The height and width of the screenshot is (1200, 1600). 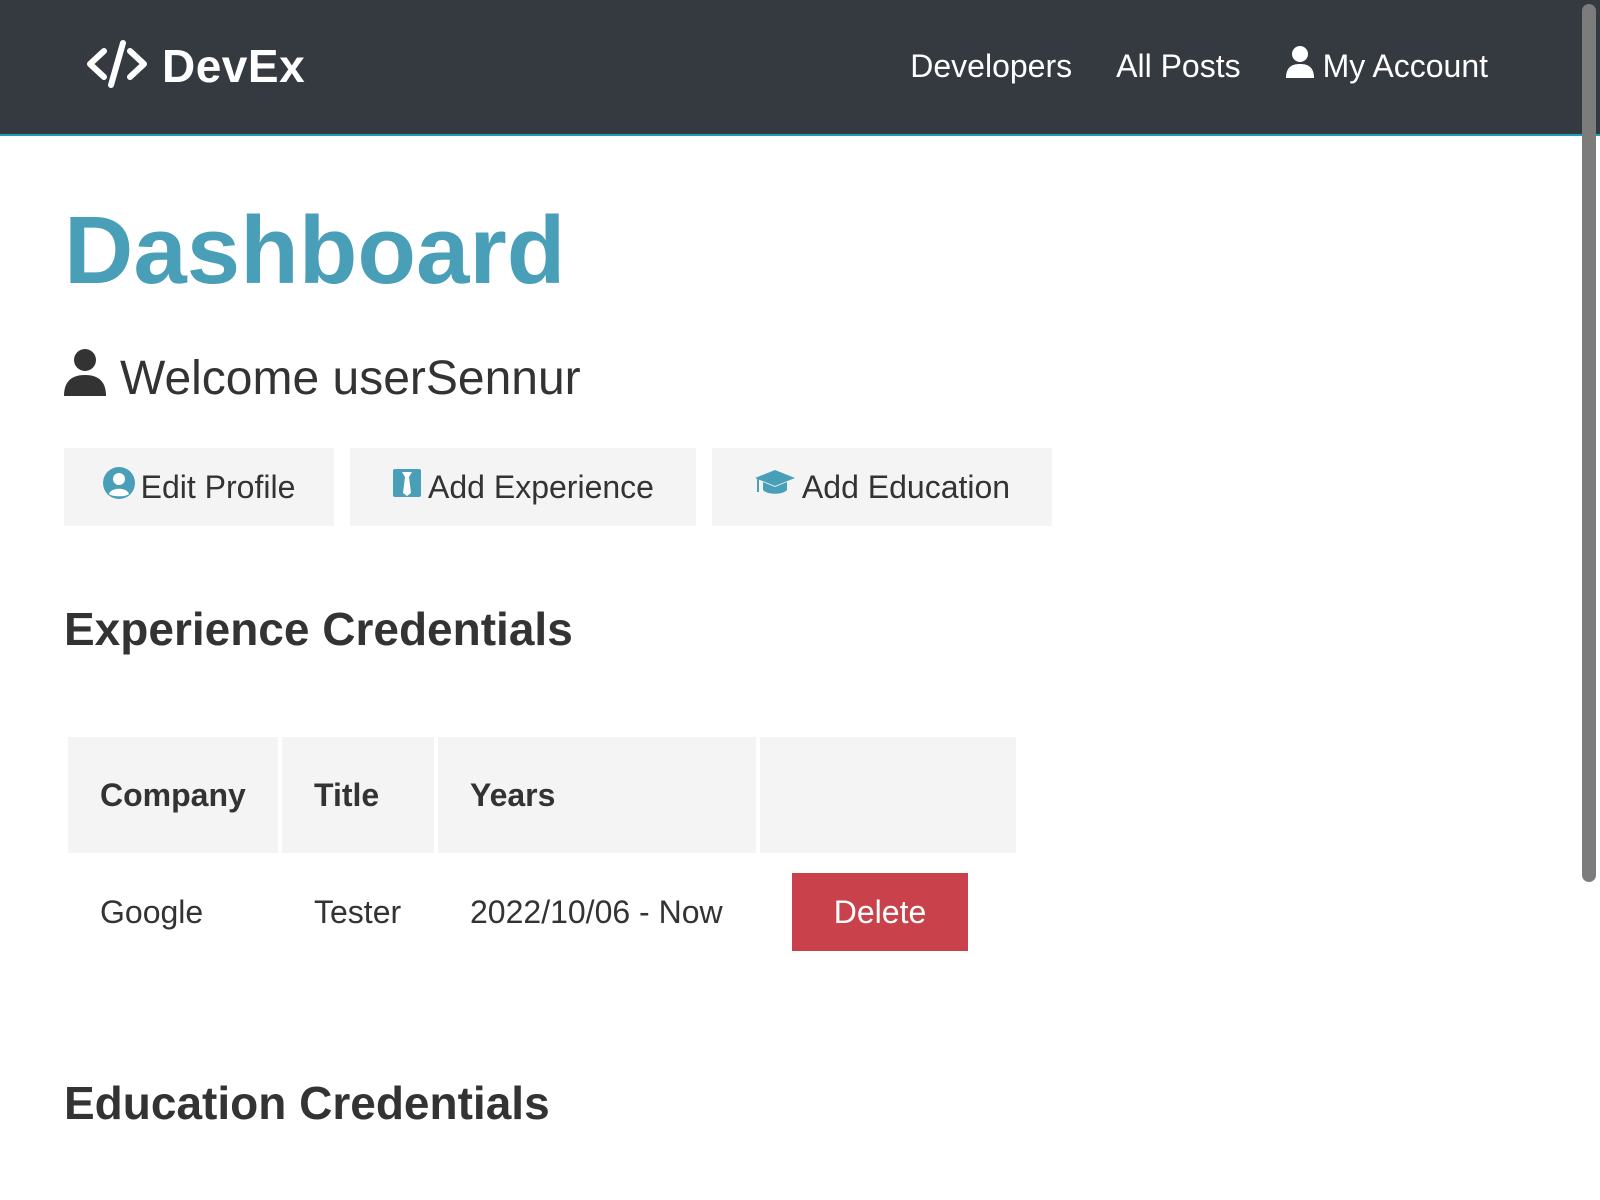 I want to click on brand-name: DevEx, so click(x=234, y=66).